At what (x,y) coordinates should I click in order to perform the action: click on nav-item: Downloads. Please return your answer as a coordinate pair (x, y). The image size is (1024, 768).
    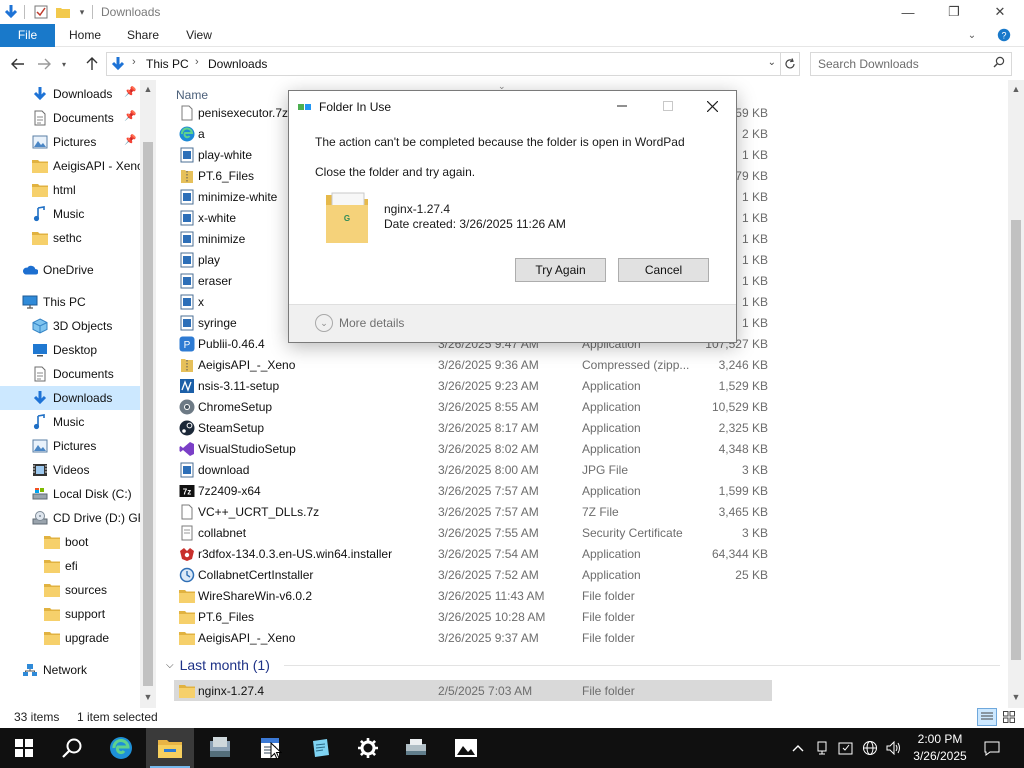
    Looking at the image, I should click on (70, 398).